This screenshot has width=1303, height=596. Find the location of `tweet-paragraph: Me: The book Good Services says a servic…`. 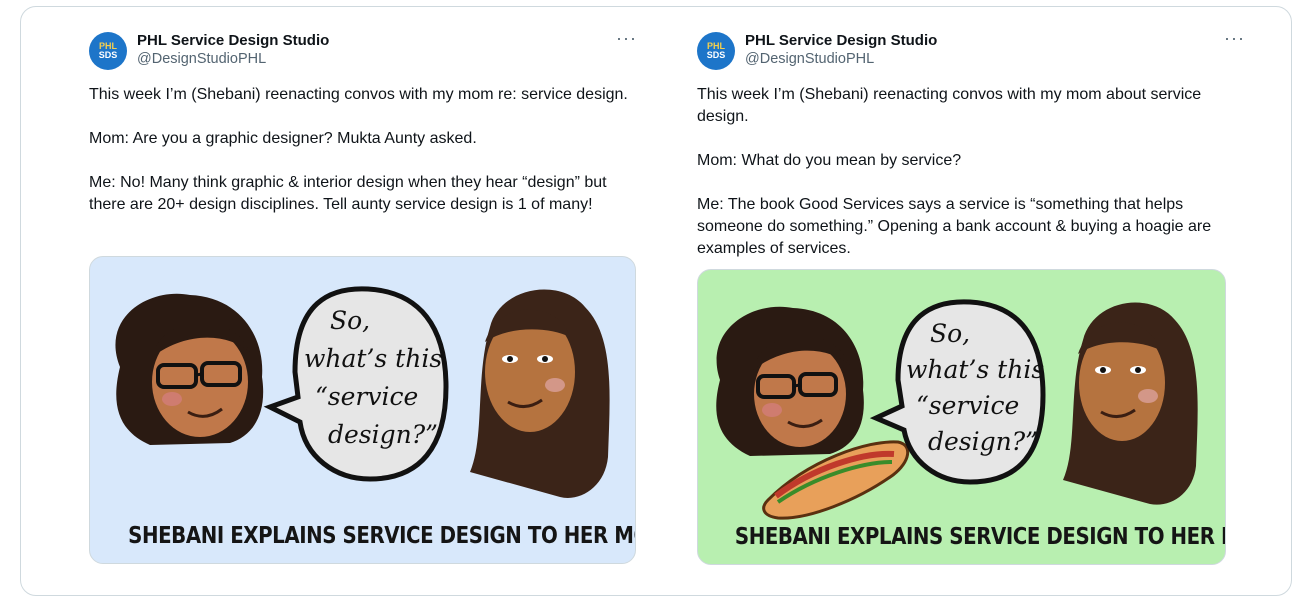

tweet-paragraph: Me: The book Good Services says a servic… is located at coordinates (954, 226).